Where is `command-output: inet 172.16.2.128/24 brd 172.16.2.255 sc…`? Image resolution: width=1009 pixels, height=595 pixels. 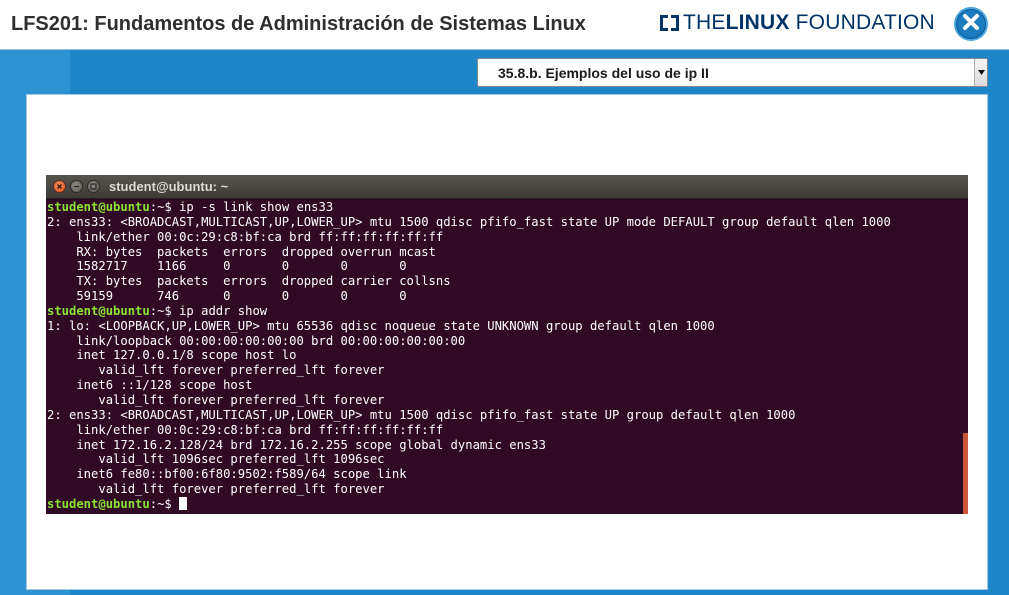 command-output: inet 172.16.2.128/24 brd 172.16.2.255 sc… is located at coordinates (296, 444).